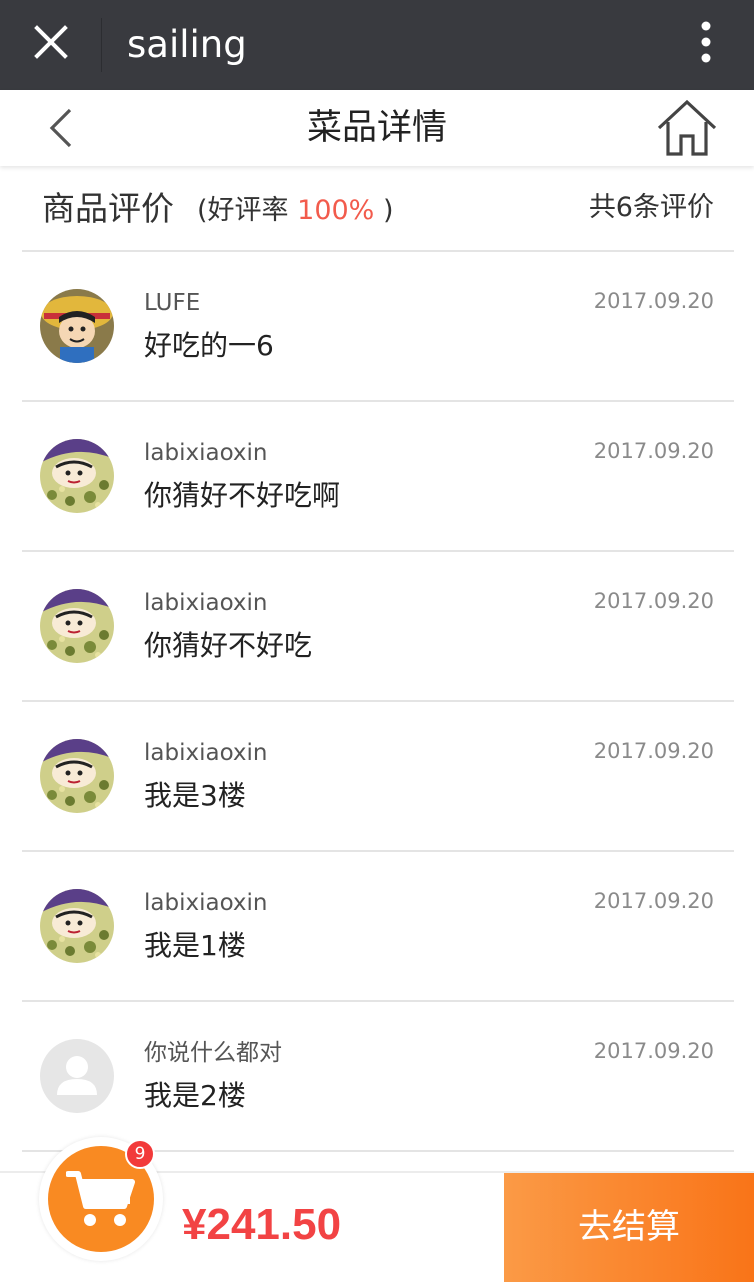 This screenshot has height=1282, width=754. Describe the element at coordinates (187, 44) in the screenshot. I see `window-title: sailing` at that location.